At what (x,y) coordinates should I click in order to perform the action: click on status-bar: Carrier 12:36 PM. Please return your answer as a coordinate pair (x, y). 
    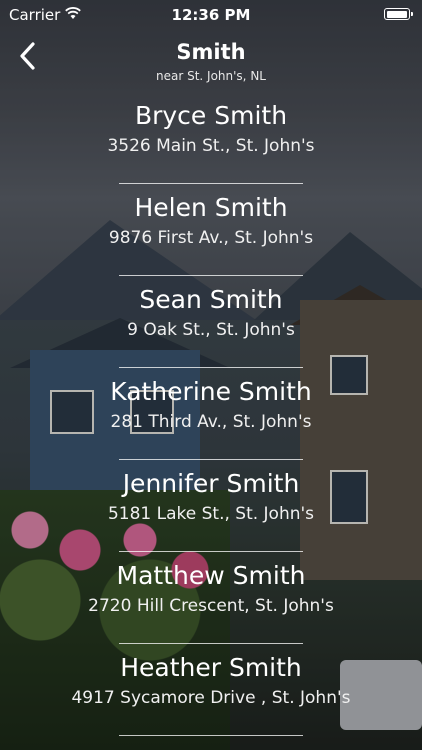
    Looking at the image, I should click on (211, 15).